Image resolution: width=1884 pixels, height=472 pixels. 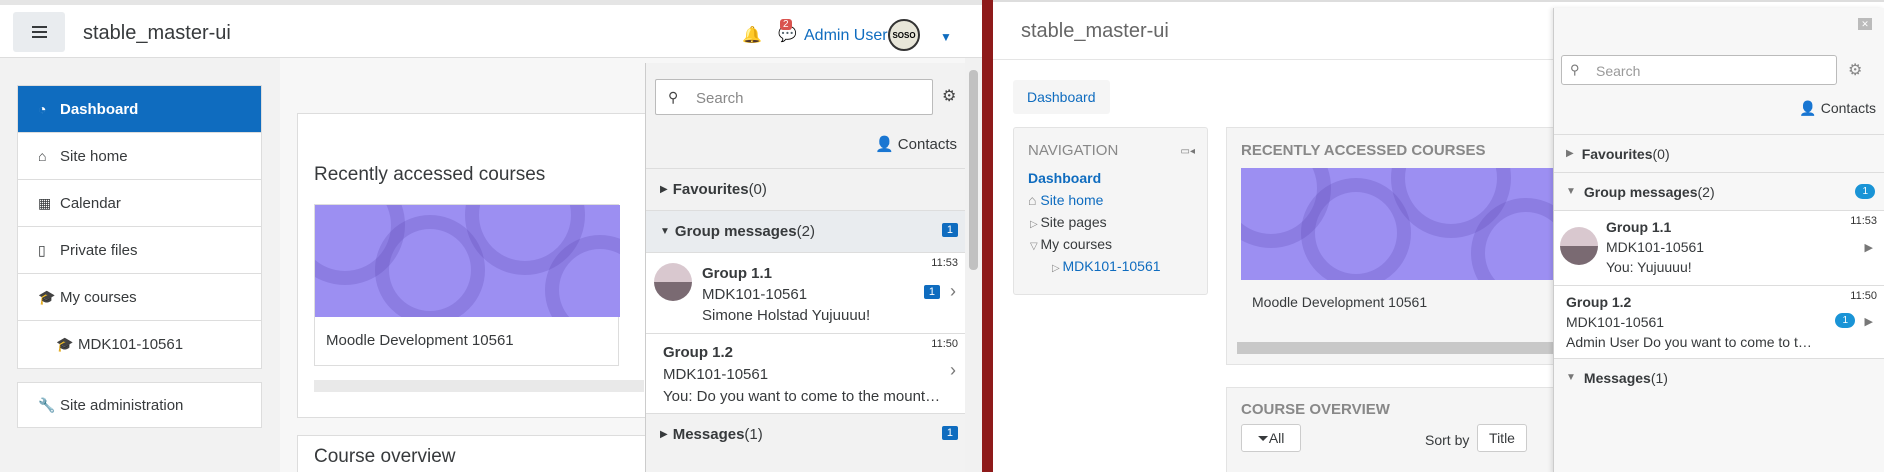 I want to click on vertical-scrollbar, so click(x=973, y=265).